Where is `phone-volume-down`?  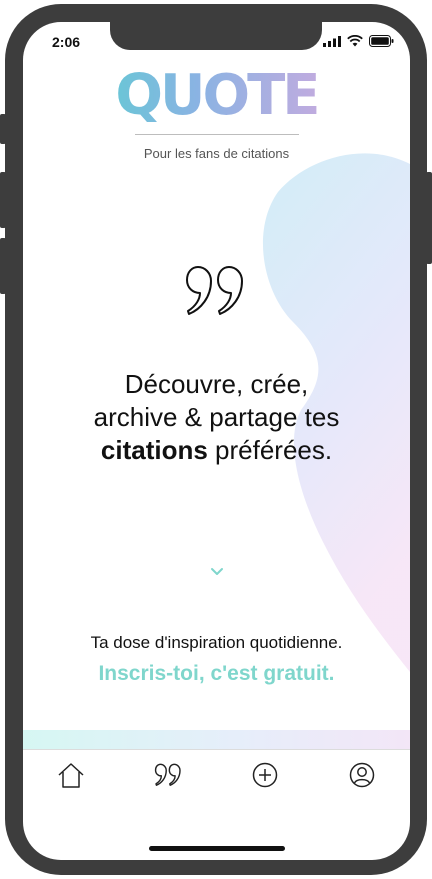
phone-volume-down is located at coordinates (3, 266).